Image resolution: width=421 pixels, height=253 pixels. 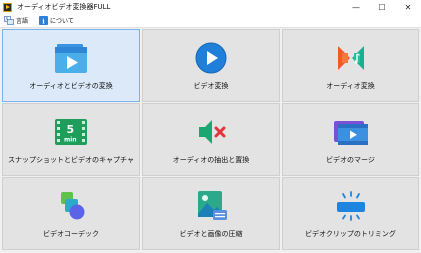 I want to click on tile-audio-convert-label: オーディオ変換, so click(x=350, y=86).